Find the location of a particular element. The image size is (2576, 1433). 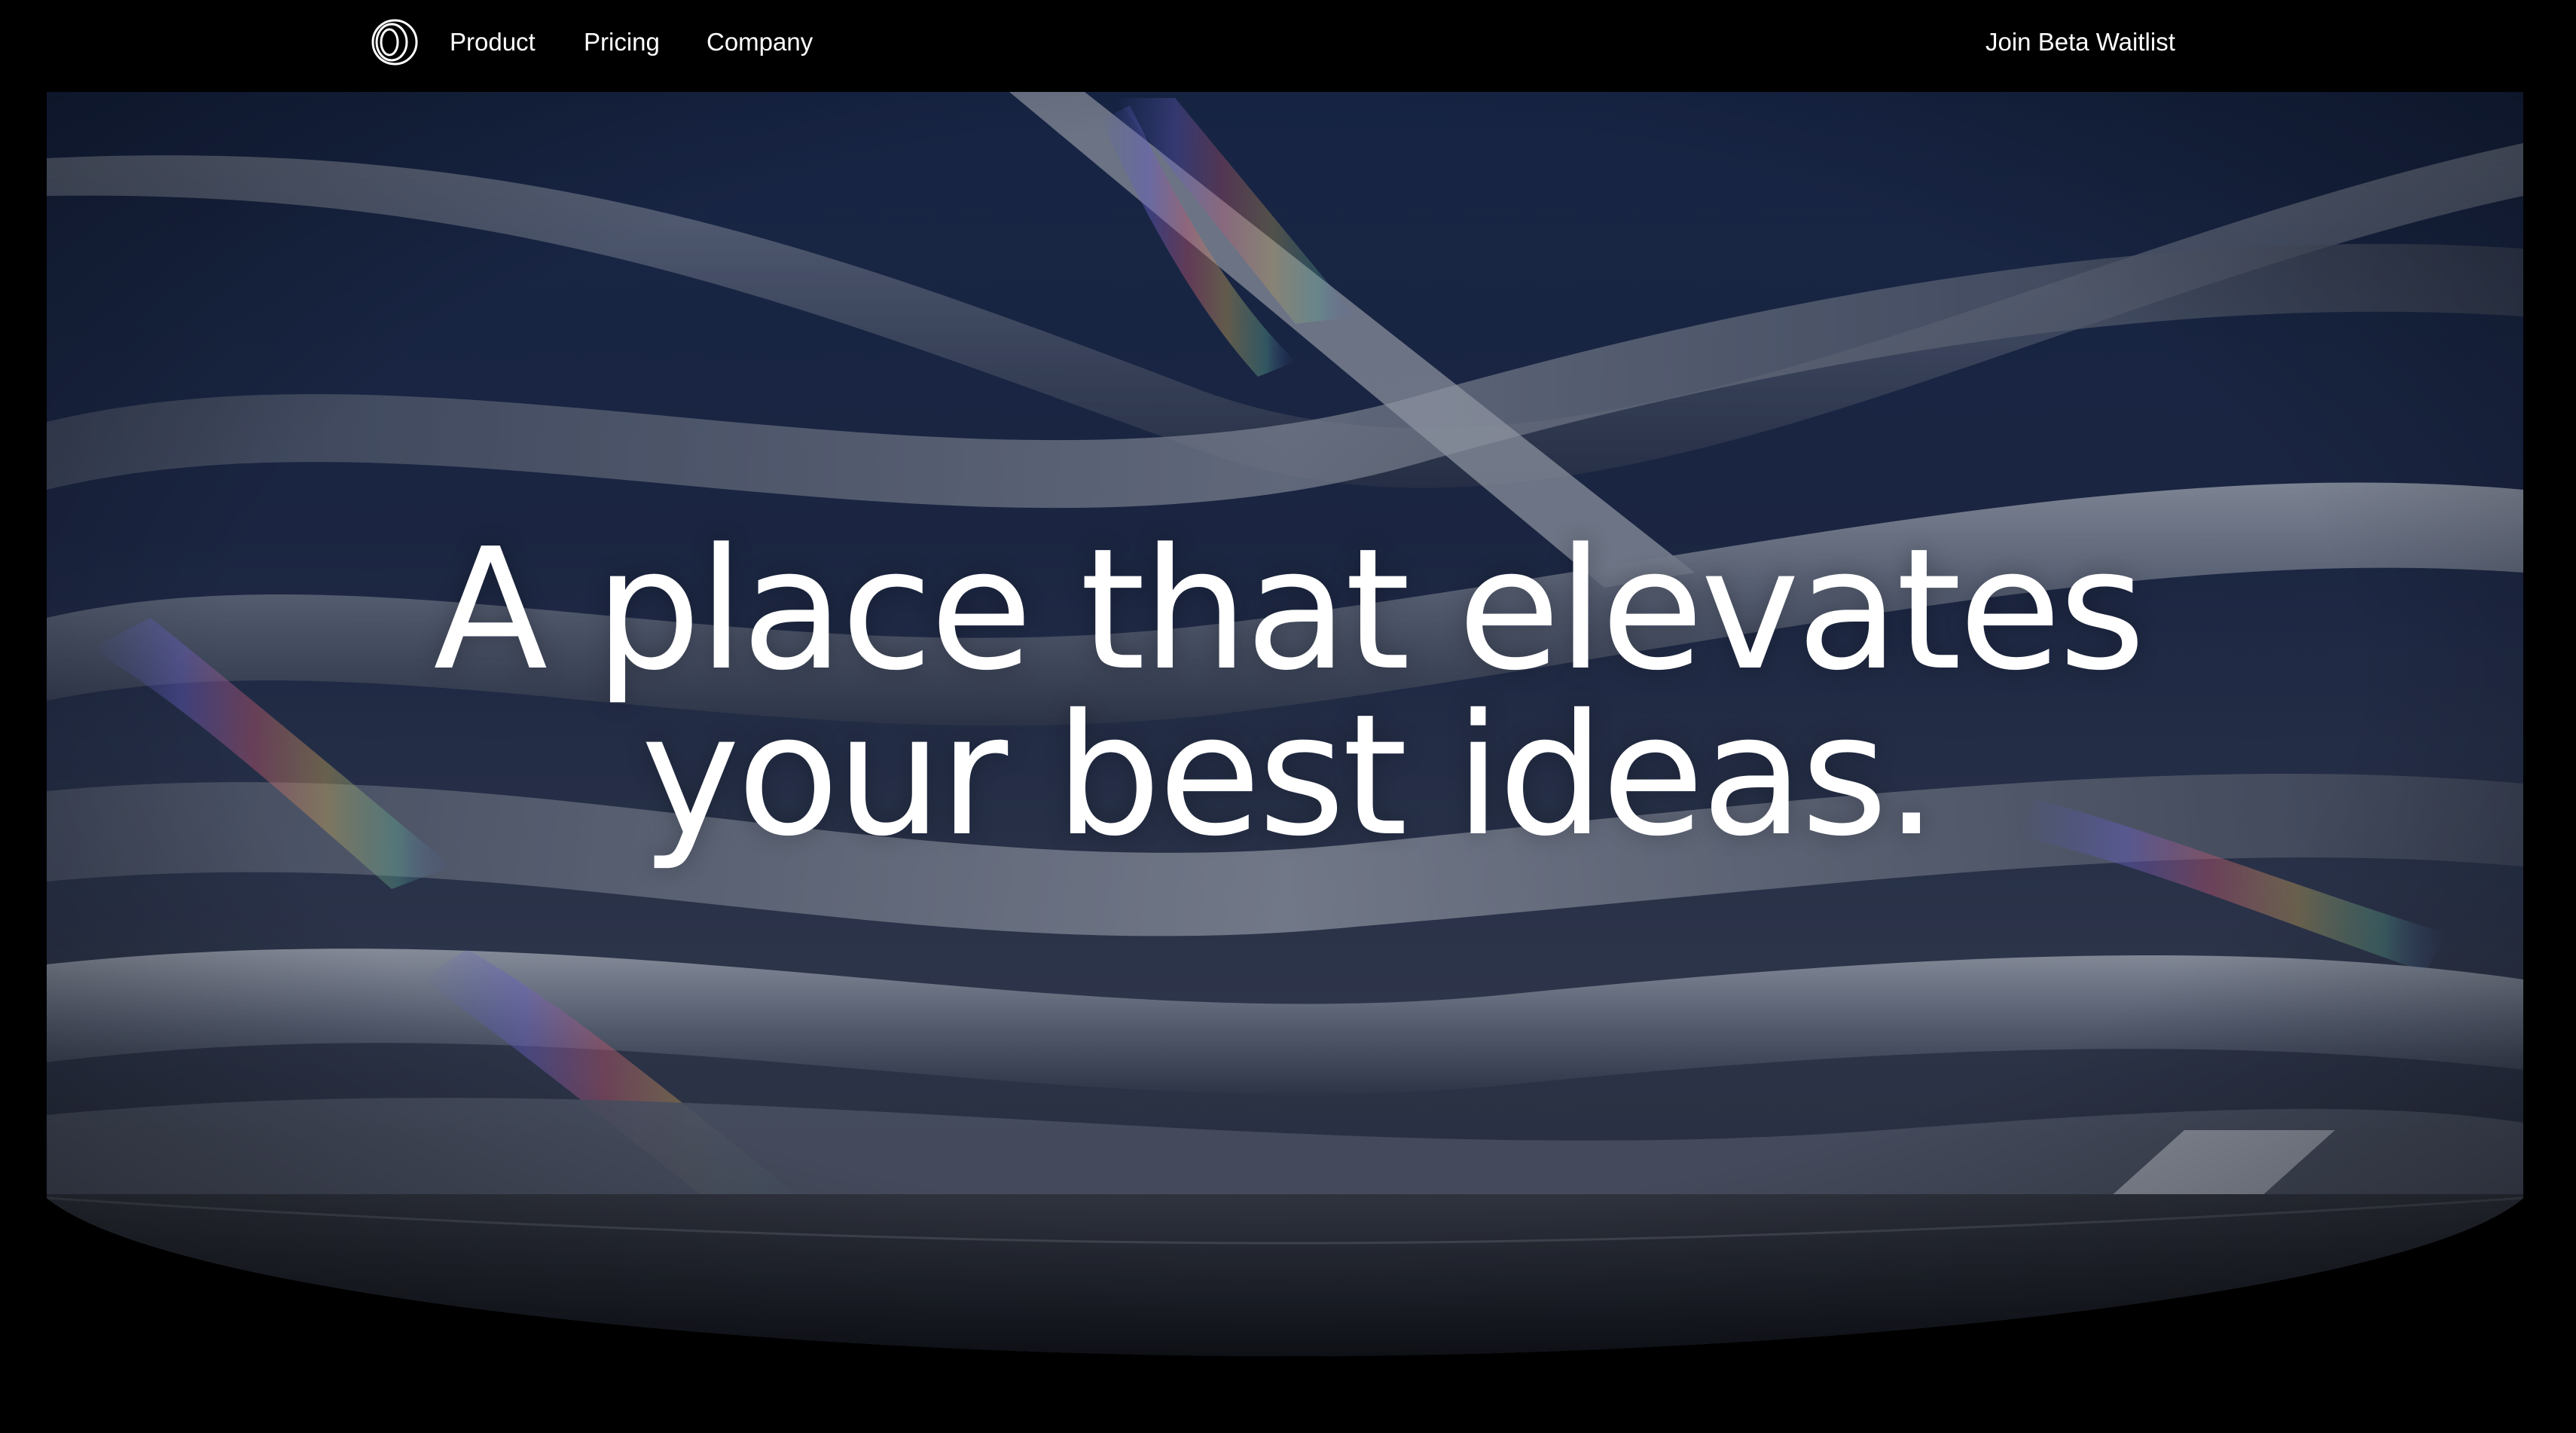

hero-headline-line-1: A place that elevates is located at coordinates (1289, 610).